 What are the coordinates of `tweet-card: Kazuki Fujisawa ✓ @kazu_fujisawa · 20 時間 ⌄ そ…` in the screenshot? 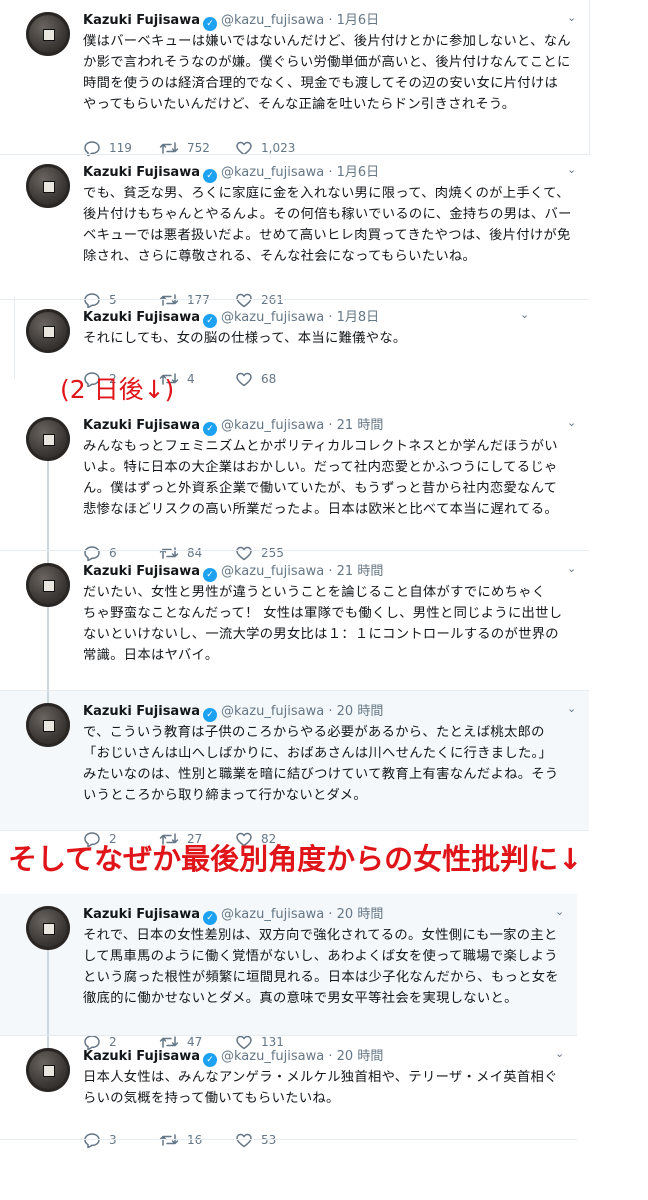 It's located at (288, 972).